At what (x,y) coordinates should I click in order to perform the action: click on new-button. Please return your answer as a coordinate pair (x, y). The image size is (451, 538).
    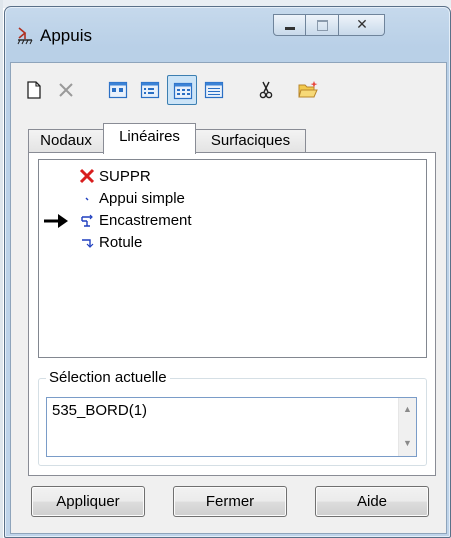
    Looking at the image, I should click on (34, 90).